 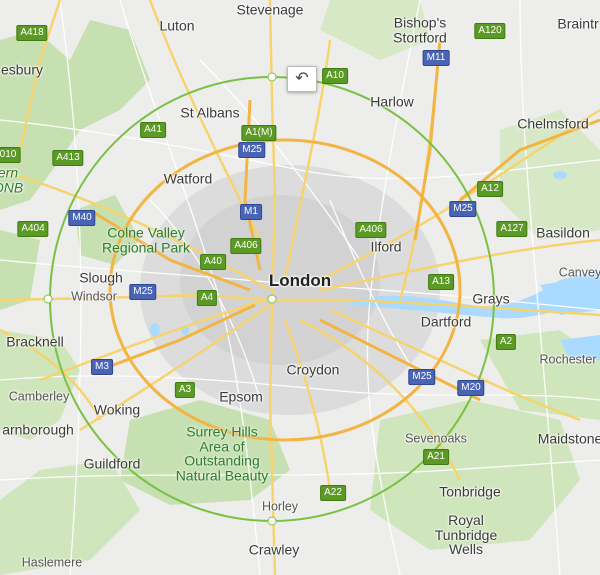 What do you see at coordinates (207, 298) in the screenshot?
I see `road-shield-a4: A4` at bounding box center [207, 298].